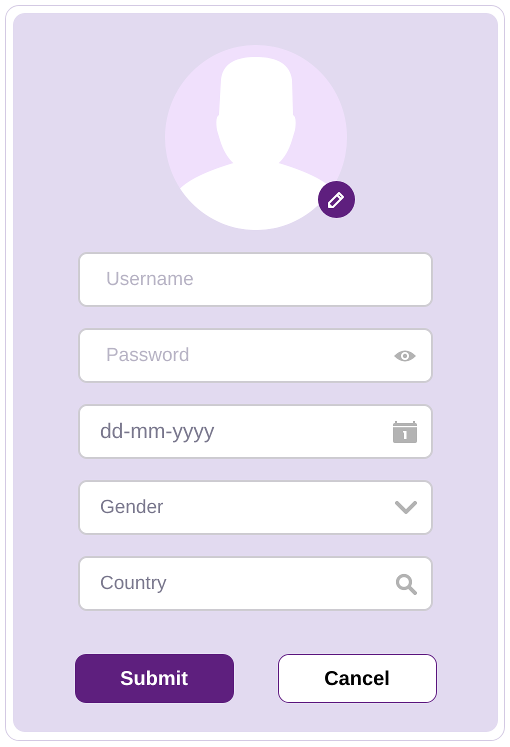  I want to click on dropdown-field: Gender, so click(255, 507).